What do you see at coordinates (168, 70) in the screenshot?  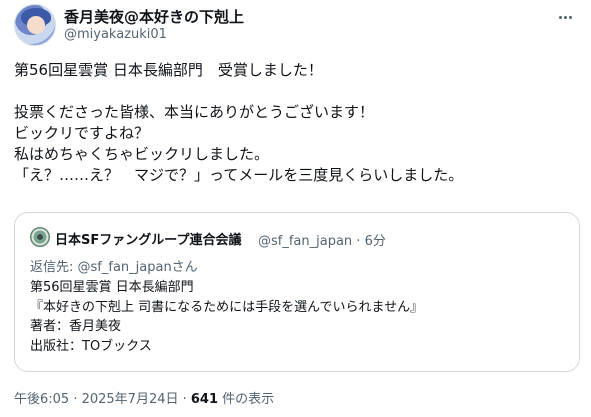 I see `tweet-line: 第56回星雲賞 日本長編部門 受賞しました！` at bounding box center [168, 70].